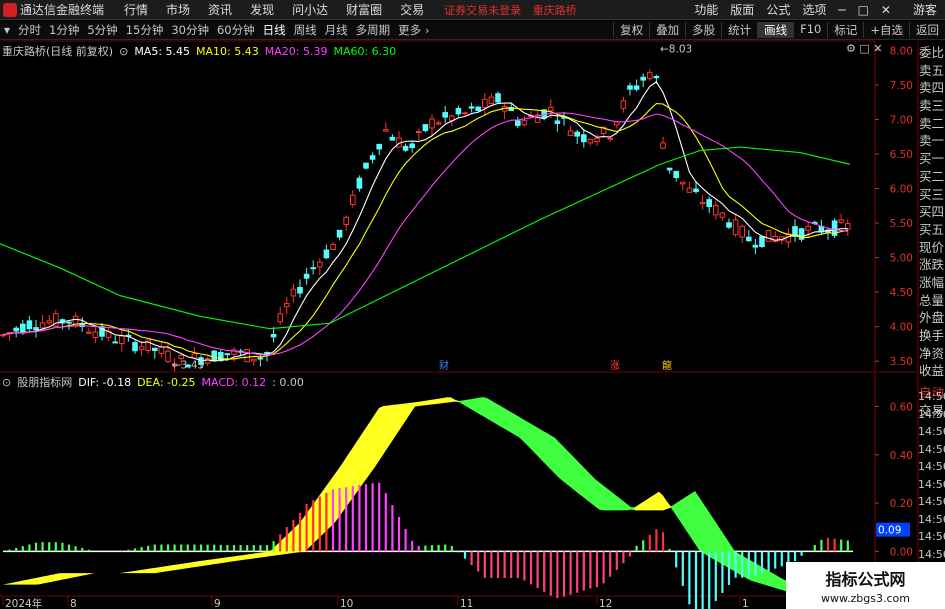 This screenshot has width=945, height=609. What do you see at coordinates (162, 51) in the screenshot?
I see `ma5-value: MA5: 5.45` at bounding box center [162, 51].